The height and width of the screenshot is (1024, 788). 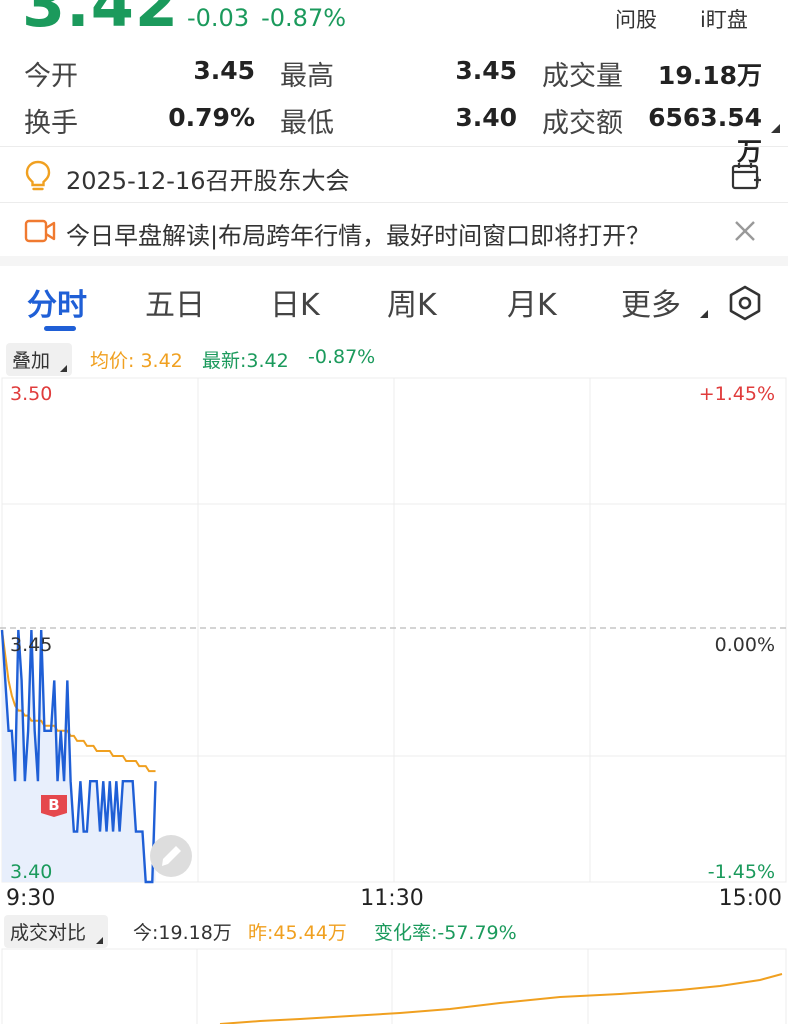 What do you see at coordinates (342, 357) in the screenshot?
I see `latest-pct-label: -0.87%` at bounding box center [342, 357].